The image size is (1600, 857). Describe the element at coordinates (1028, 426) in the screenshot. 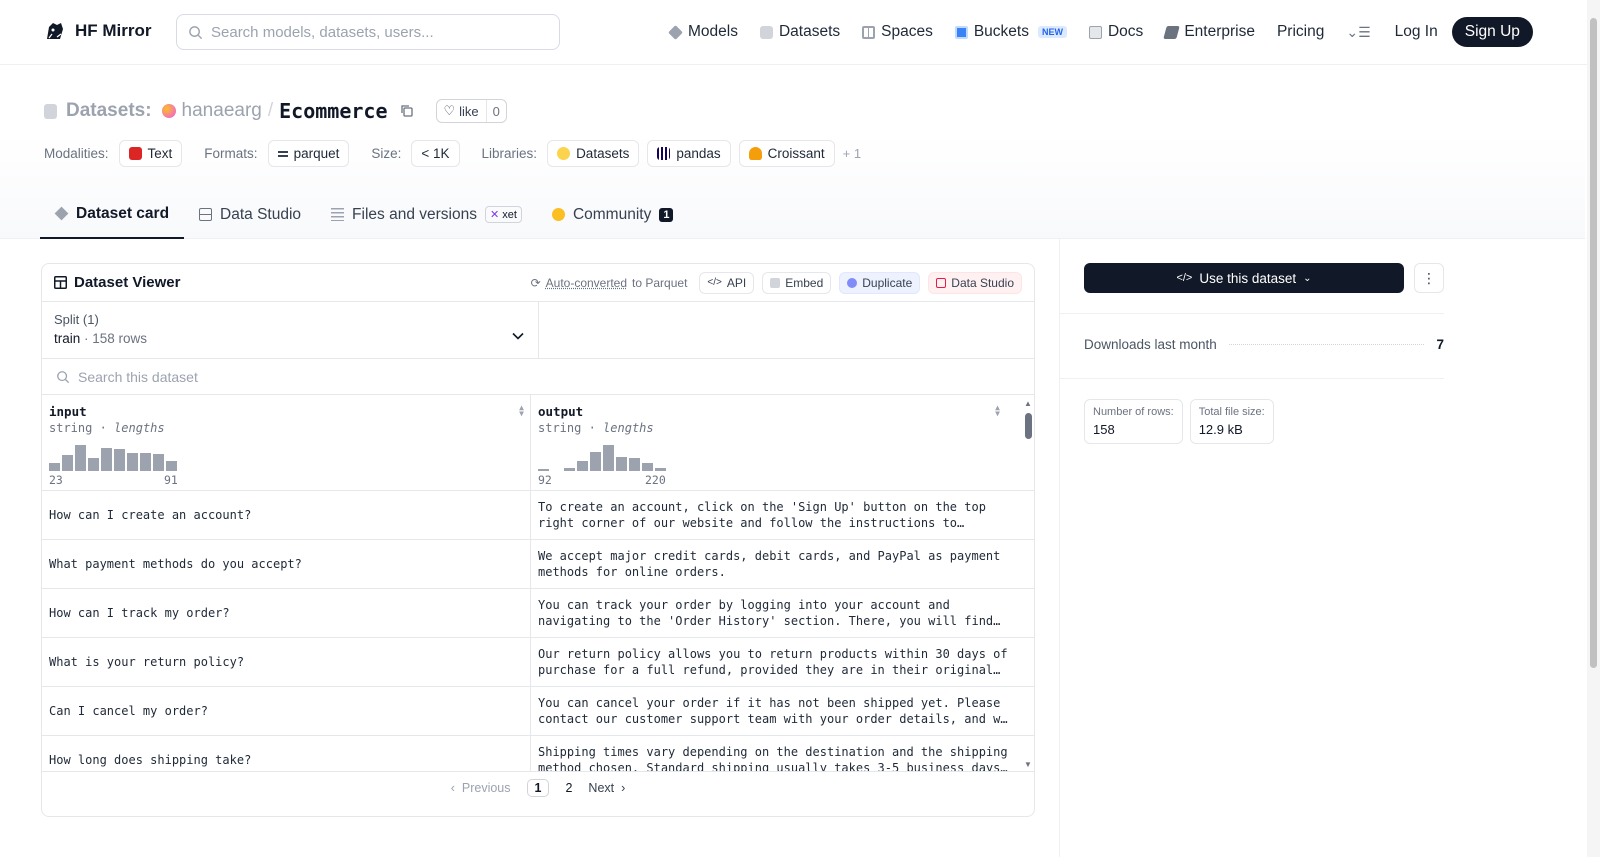

I see `scrollbar-thumb` at that location.